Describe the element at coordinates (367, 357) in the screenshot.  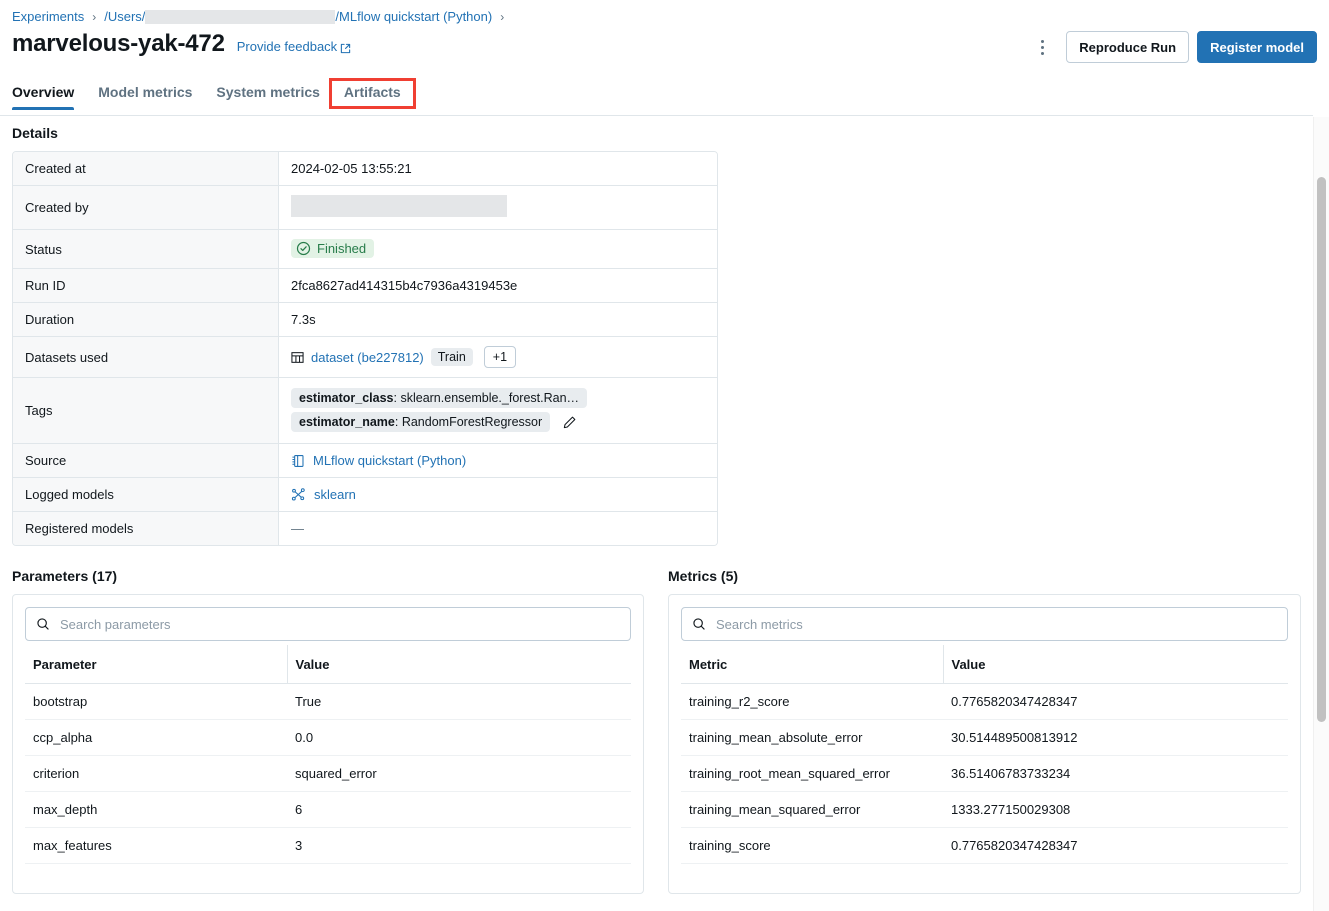
I see `dataset-link: dataset (be227812)` at that location.